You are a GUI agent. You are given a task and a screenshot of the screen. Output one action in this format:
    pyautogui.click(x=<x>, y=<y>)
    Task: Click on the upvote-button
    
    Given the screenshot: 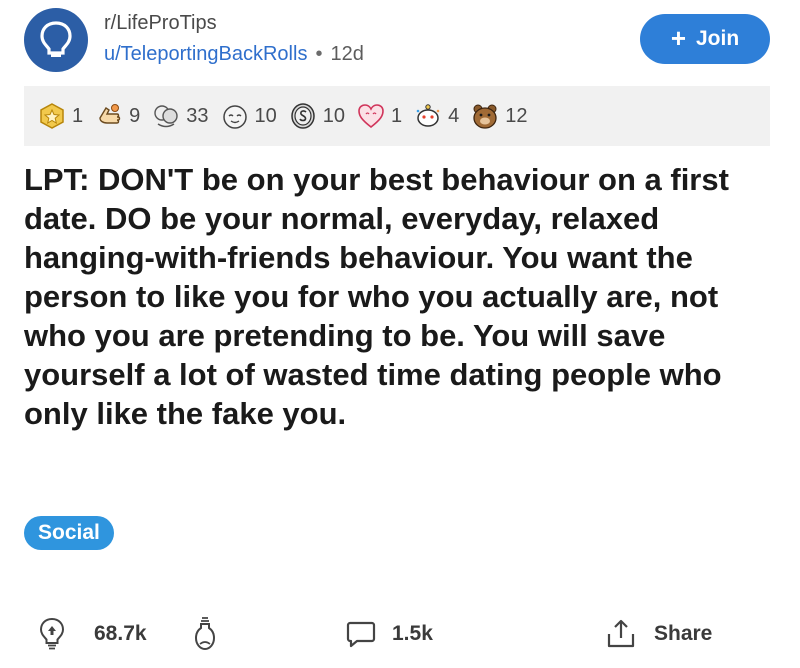 What is the action you would take?
    pyautogui.click(x=52, y=634)
    